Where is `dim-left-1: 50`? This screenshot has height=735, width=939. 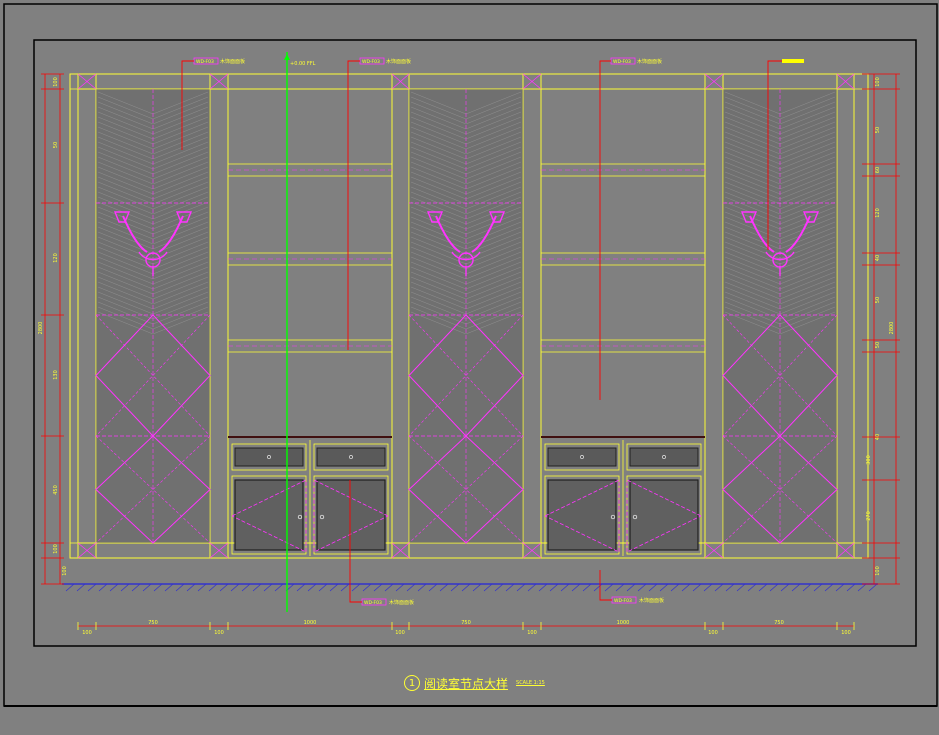
dim-left-1: 50 is located at coordinates (56, 145).